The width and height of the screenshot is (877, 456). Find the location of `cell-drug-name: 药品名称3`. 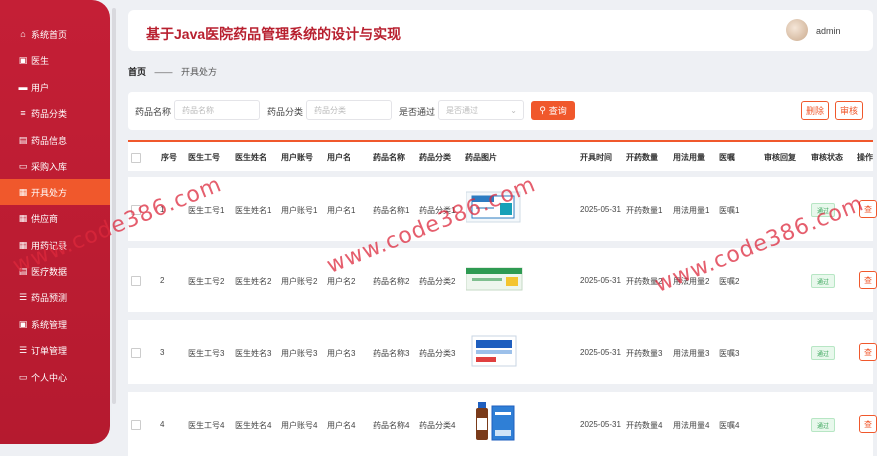

cell-drug-name: 药品名称3 is located at coordinates (391, 353).